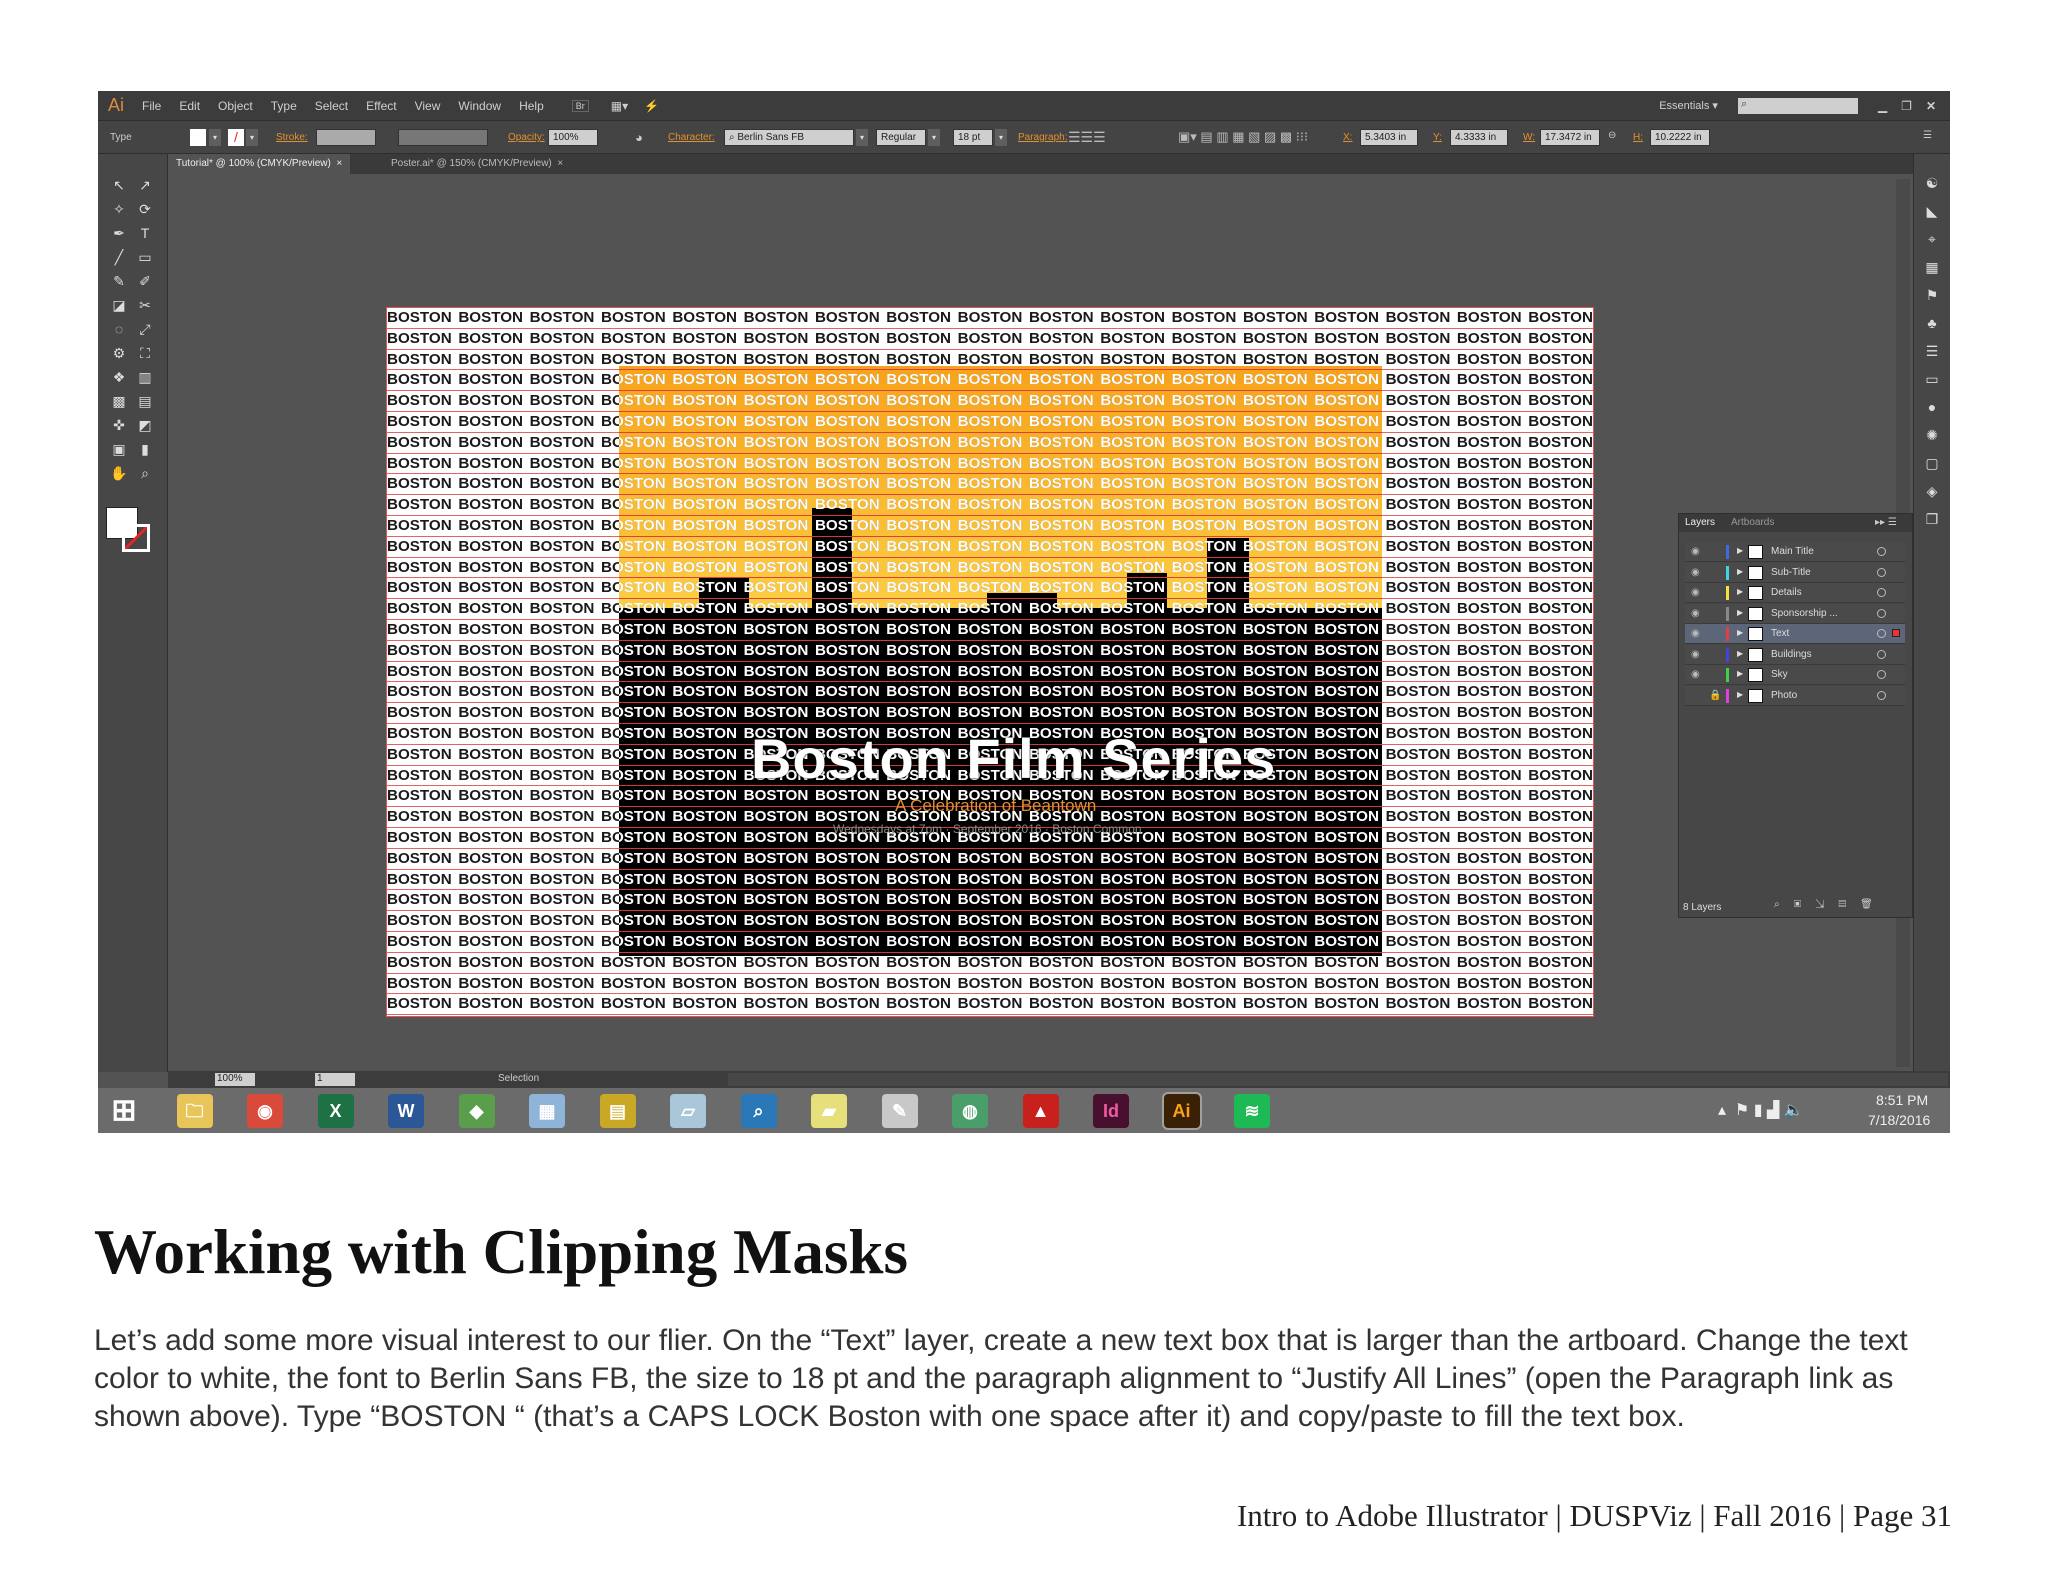 The width and height of the screenshot is (2048, 1582). I want to click on panel-icon: ✺, so click(1932, 435).